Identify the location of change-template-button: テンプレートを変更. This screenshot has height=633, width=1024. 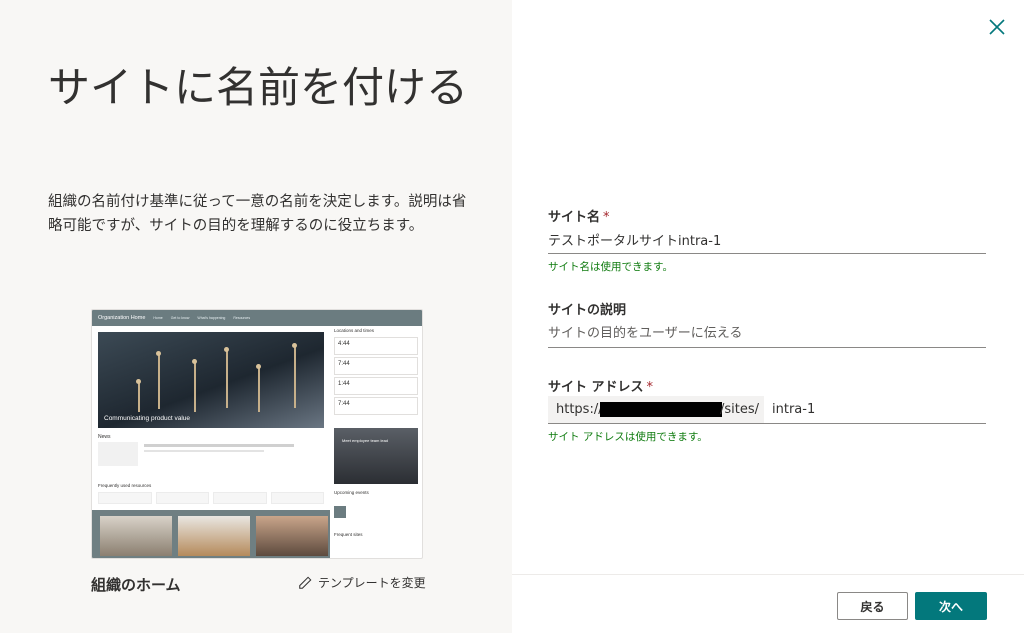
(362, 582).